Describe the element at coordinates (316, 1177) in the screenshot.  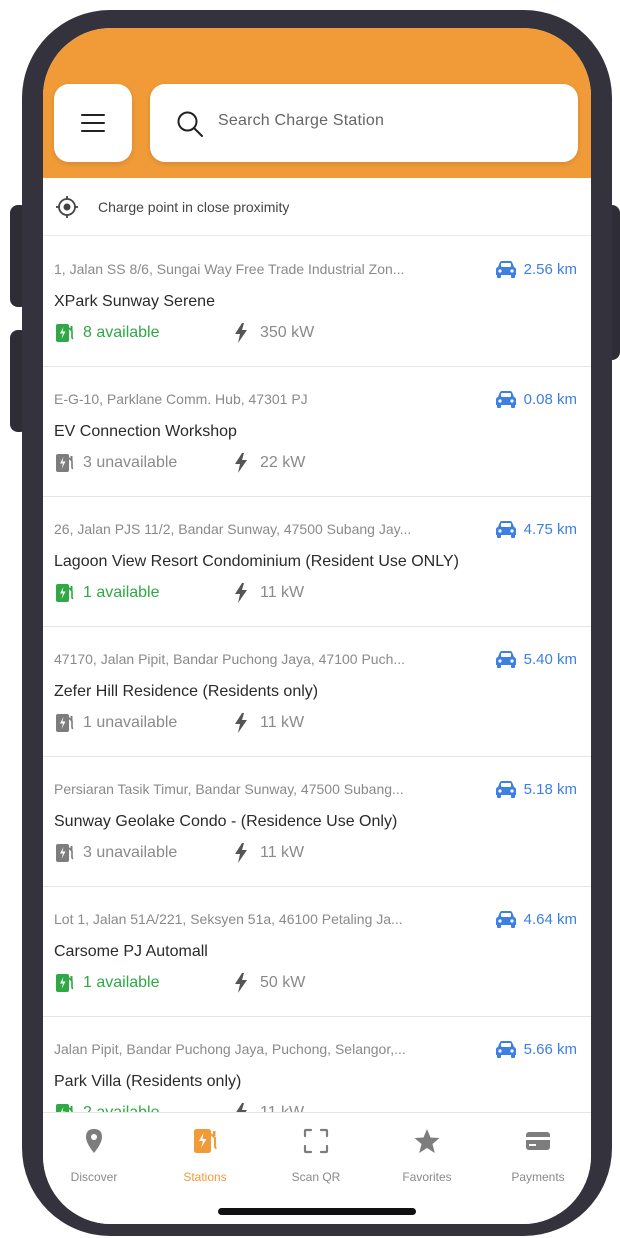
I see `tab-label: Scan QR` at that location.